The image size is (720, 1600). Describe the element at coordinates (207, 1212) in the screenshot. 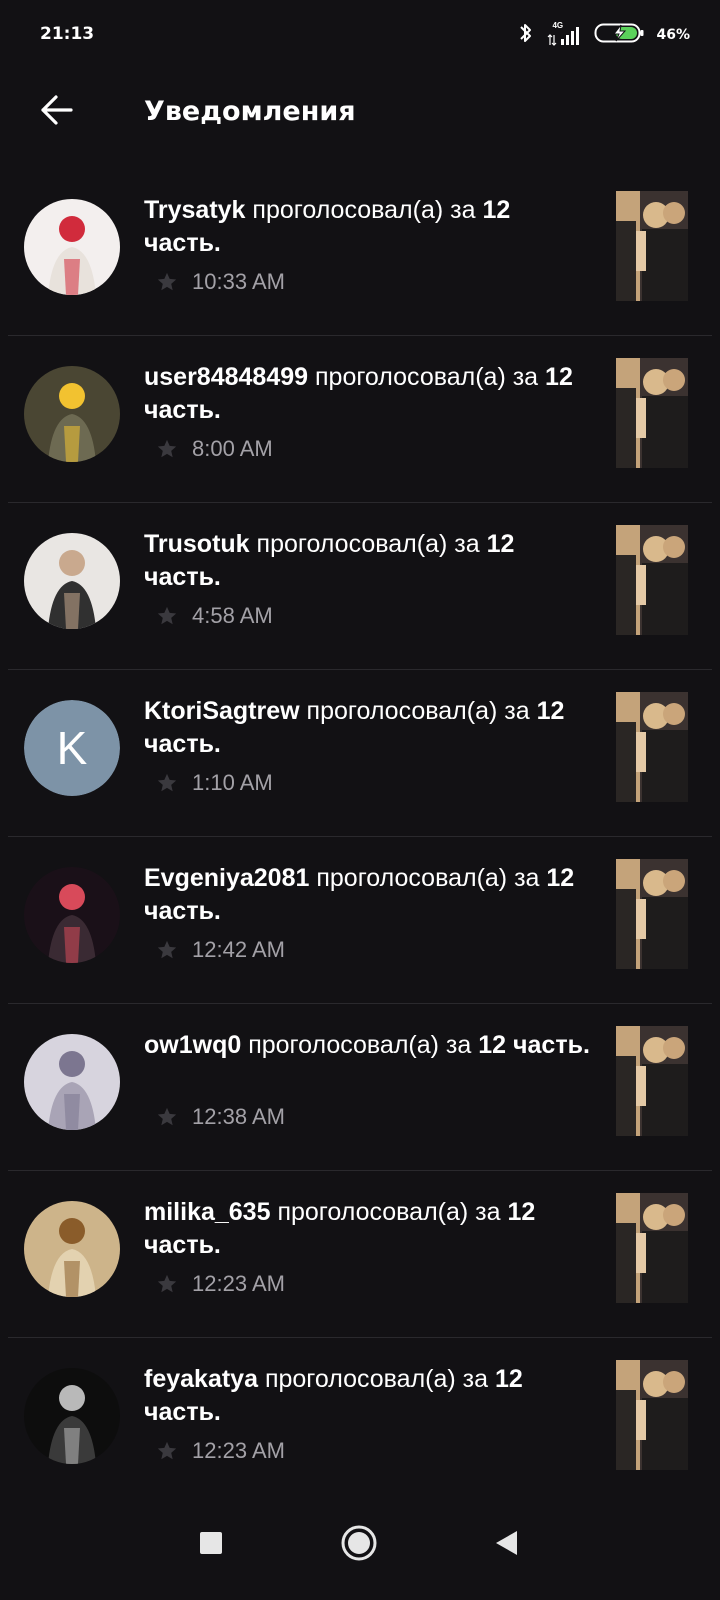

I see `notification-username: milika_635` at that location.